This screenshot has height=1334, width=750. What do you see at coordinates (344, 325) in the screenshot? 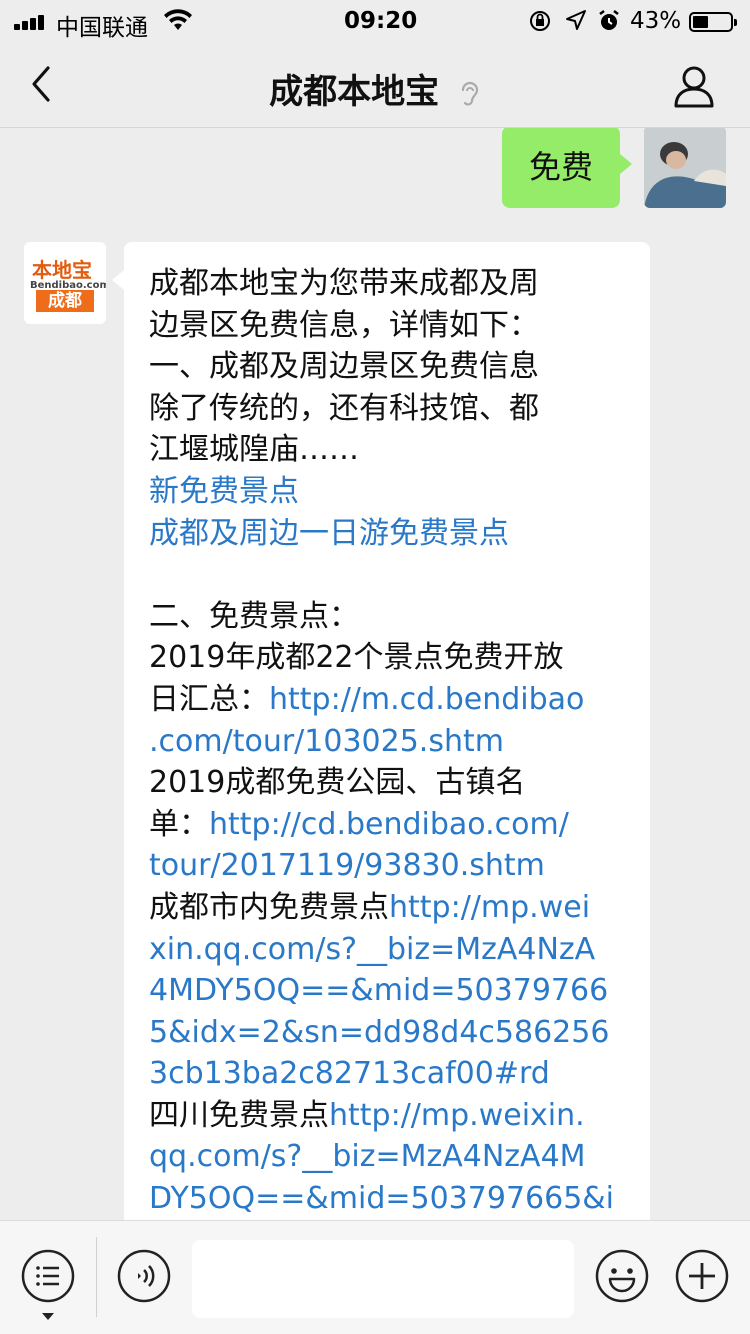
I see `message-text: 边景区免费信息，详情如下：` at bounding box center [344, 325].